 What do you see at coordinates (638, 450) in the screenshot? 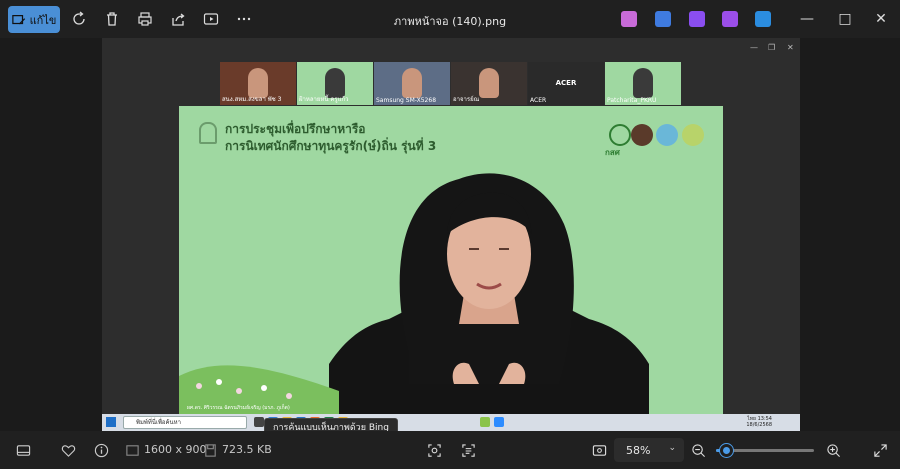
I see `zoom-value: 58%` at bounding box center [638, 450].